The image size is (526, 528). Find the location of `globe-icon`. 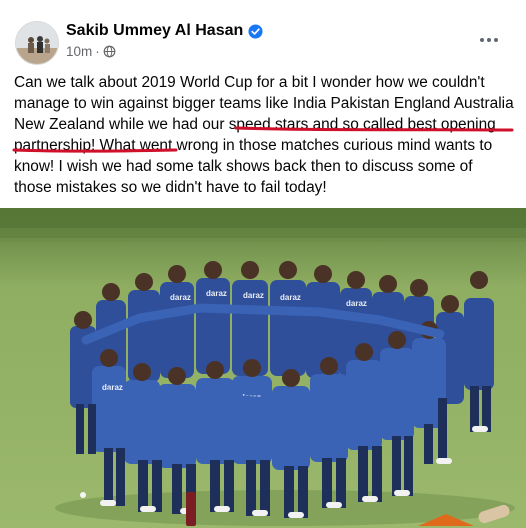

globe-icon is located at coordinates (109, 51).